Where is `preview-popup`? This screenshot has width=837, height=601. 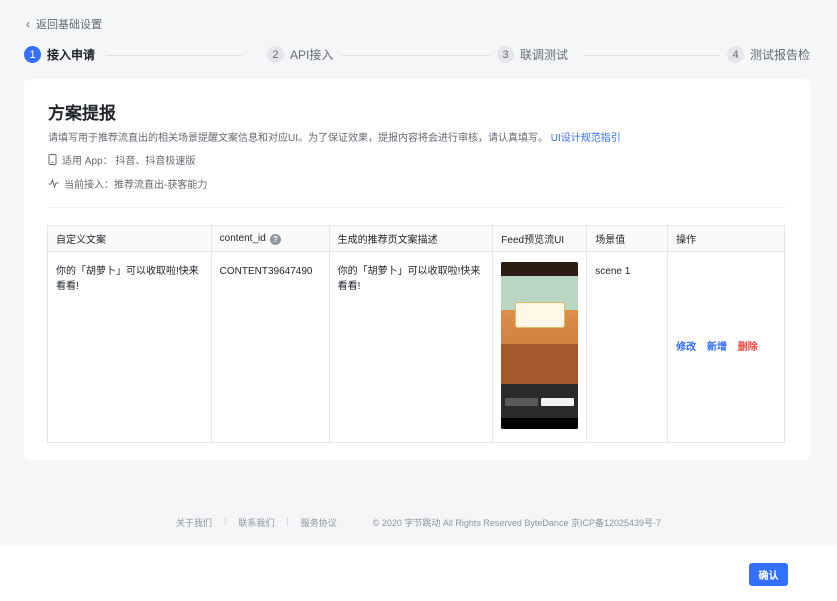 preview-popup is located at coordinates (540, 315).